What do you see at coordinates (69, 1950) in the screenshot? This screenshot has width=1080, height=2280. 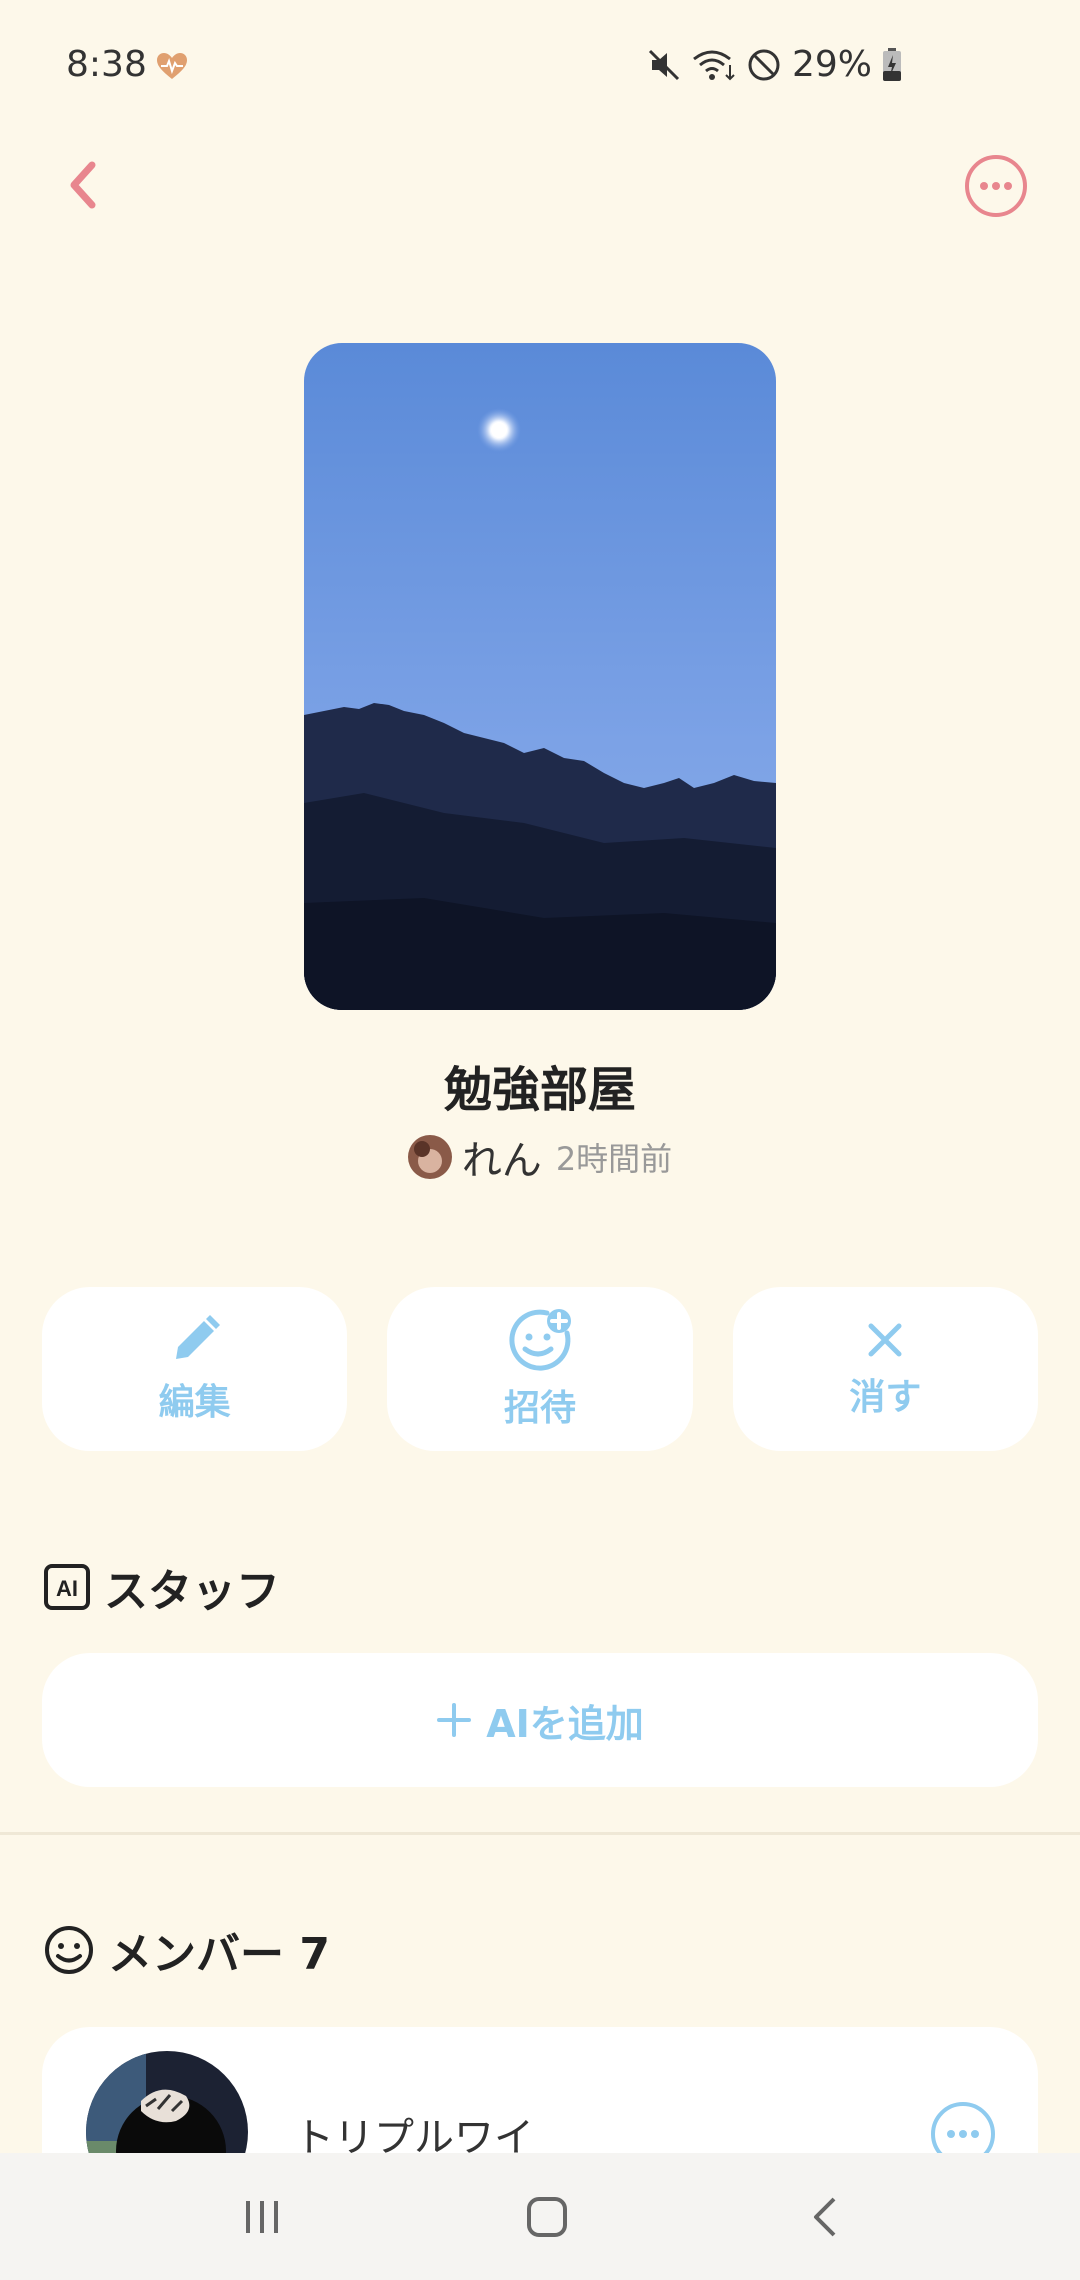 I see `smile-icon` at bounding box center [69, 1950].